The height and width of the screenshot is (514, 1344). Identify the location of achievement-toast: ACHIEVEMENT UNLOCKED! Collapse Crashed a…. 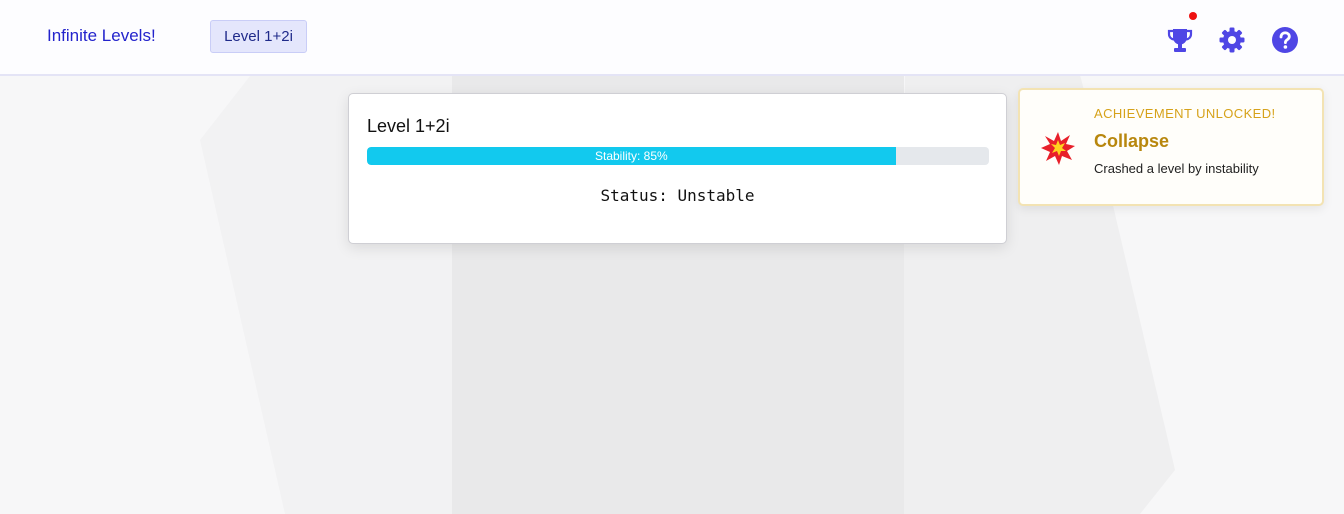
(1171, 147).